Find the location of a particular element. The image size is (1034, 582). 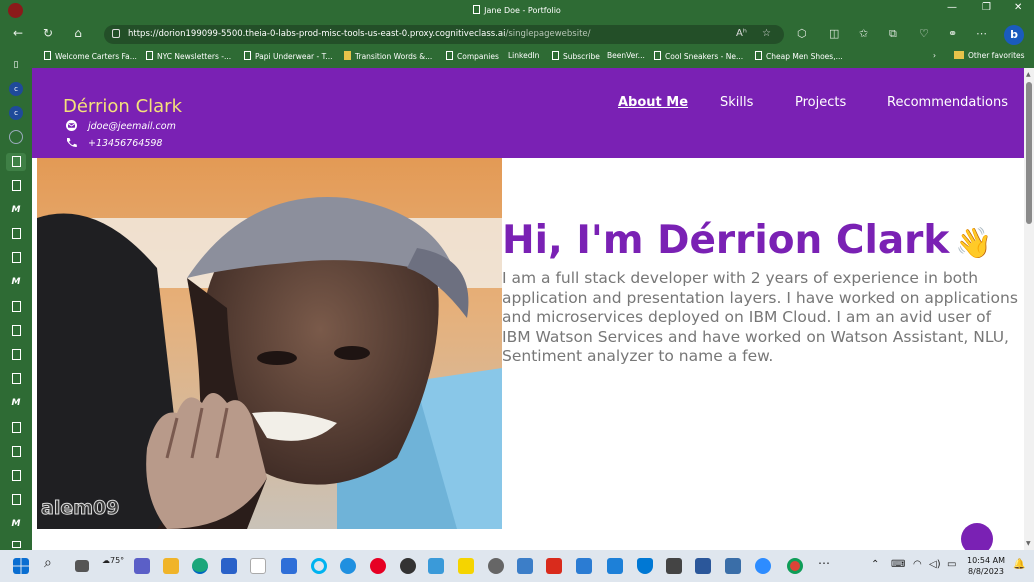

scroll-down-icon: ▼ is located at coordinates (1028, 543).